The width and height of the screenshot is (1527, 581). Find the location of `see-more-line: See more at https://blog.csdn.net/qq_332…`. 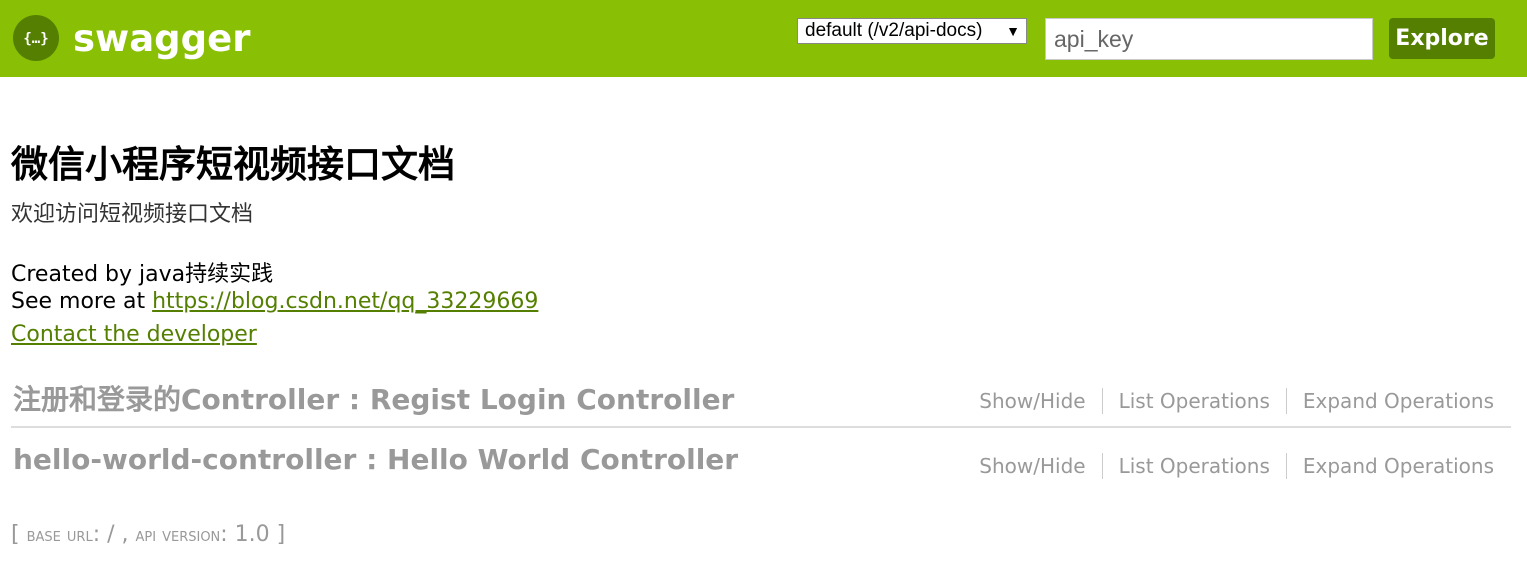

see-more-line: See more at https://blog.csdn.net/qq_332… is located at coordinates (274, 301).